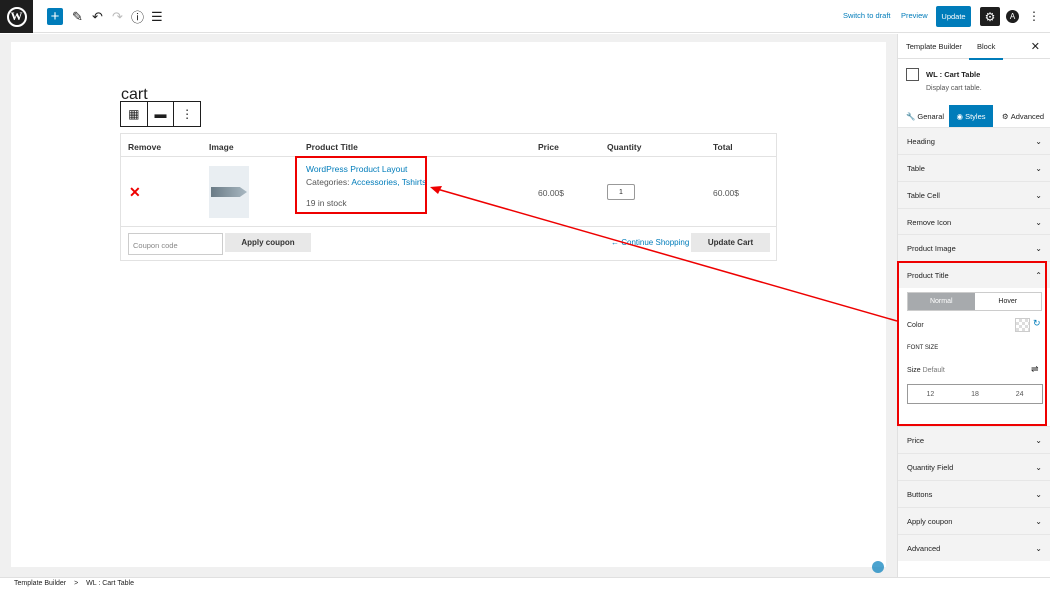  Describe the element at coordinates (268, 242) in the screenshot. I see `apply-coupon-button: Apply coupon` at that location.